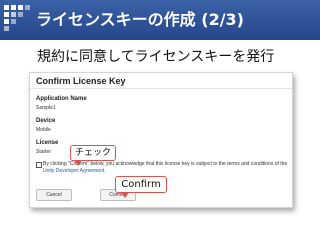 The height and width of the screenshot is (240, 320). What do you see at coordinates (105, 171) in the screenshot?
I see `agreement-end: .` at bounding box center [105, 171].